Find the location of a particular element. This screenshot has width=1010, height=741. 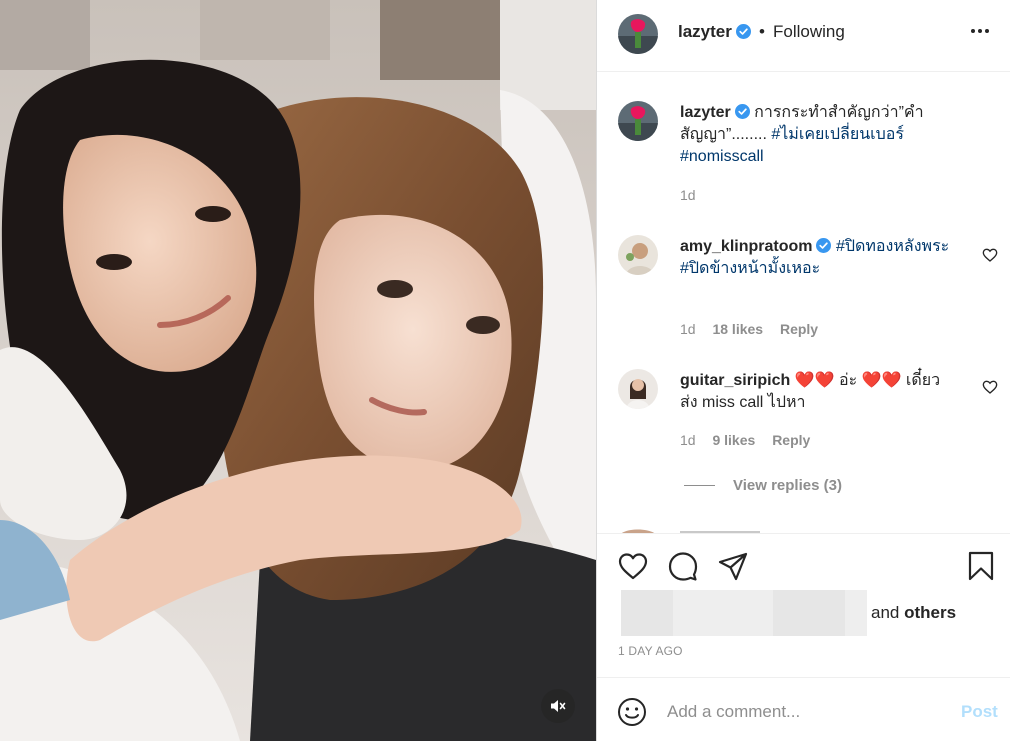

hashtag-link: #nomisscall is located at coordinates (722, 156).